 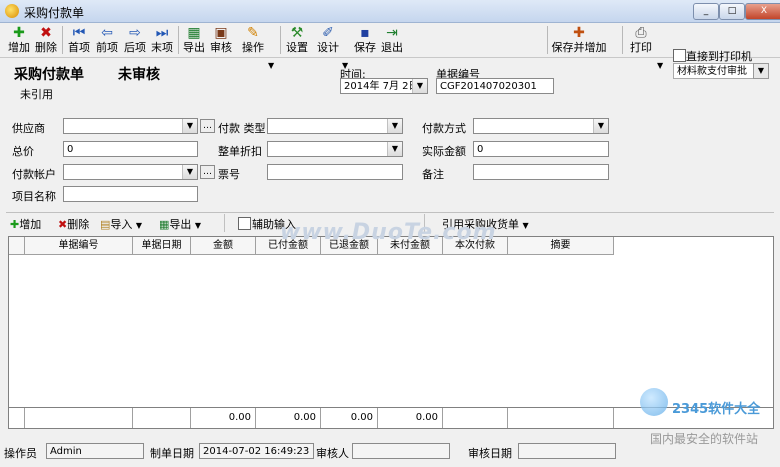 I want to click on minimize-button: _, so click(x=706, y=11).